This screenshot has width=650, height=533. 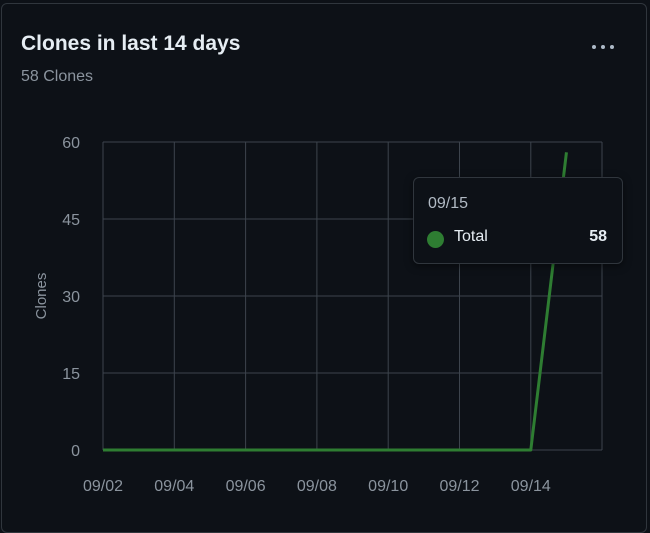 What do you see at coordinates (471, 236) in the screenshot?
I see `tooltip-series-label: Total` at bounding box center [471, 236].